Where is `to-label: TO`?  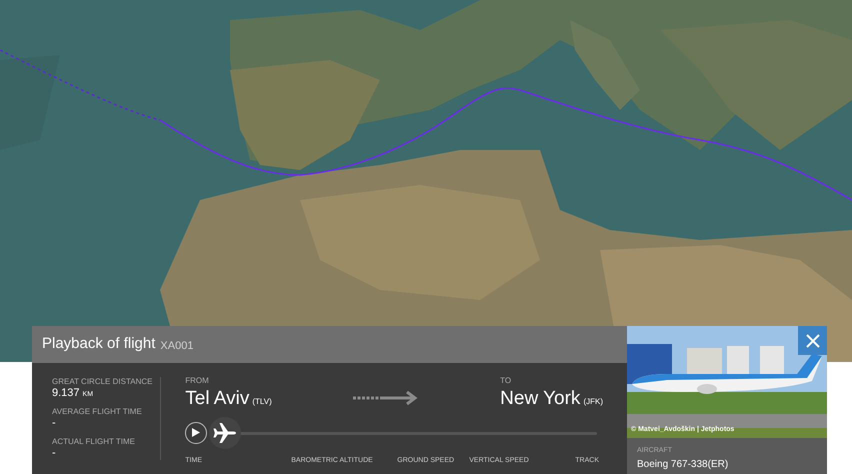
to-label: TO is located at coordinates (506, 380).